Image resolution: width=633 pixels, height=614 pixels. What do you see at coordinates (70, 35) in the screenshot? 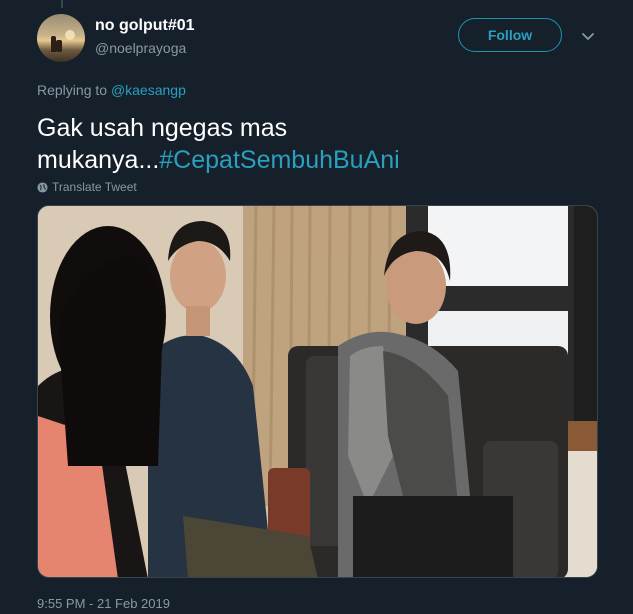
I see `avatar-sun` at bounding box center [70, 35].